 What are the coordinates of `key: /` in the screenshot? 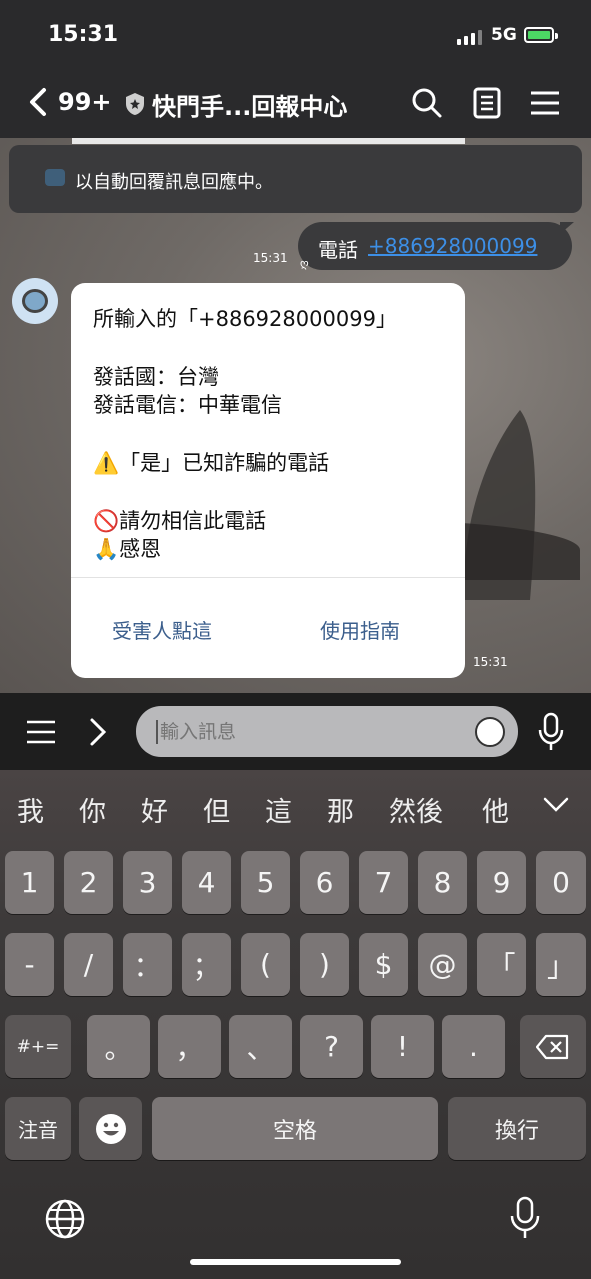 It's located at (88, 964).